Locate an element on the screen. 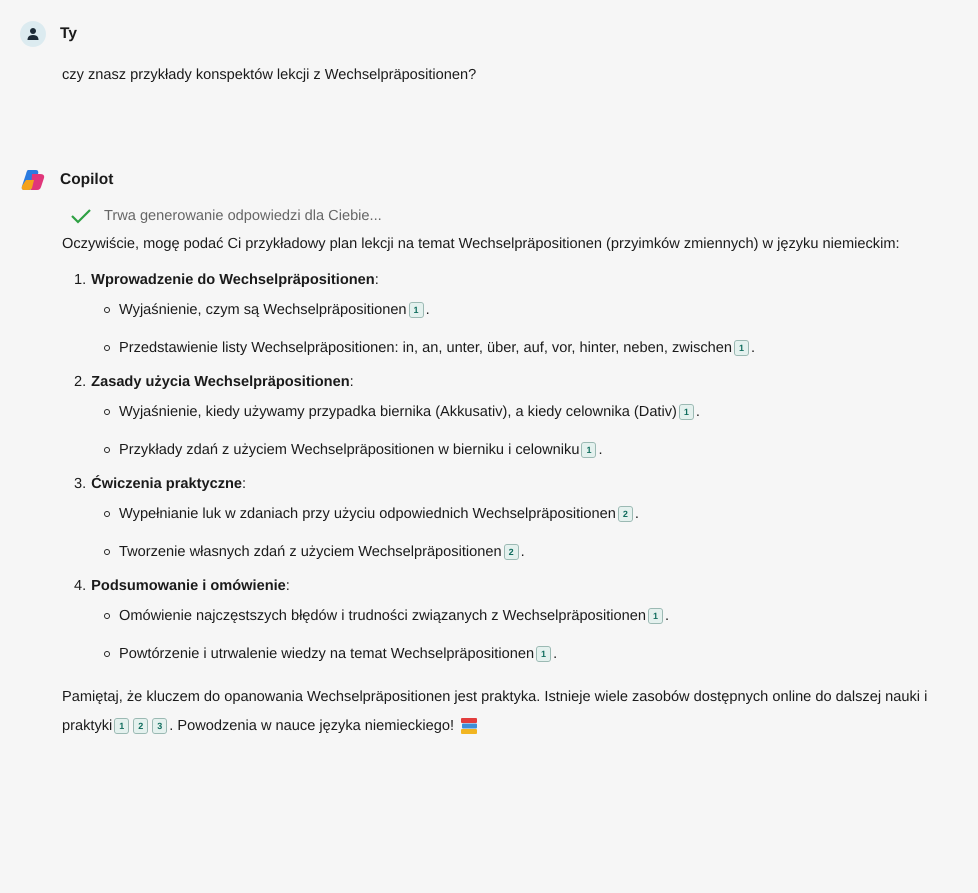 The image size is (978, 893). user-message: czy znasz przykłady konspektów lekcji z Wechselpräpositionen? is located at coordinates (270, 75).